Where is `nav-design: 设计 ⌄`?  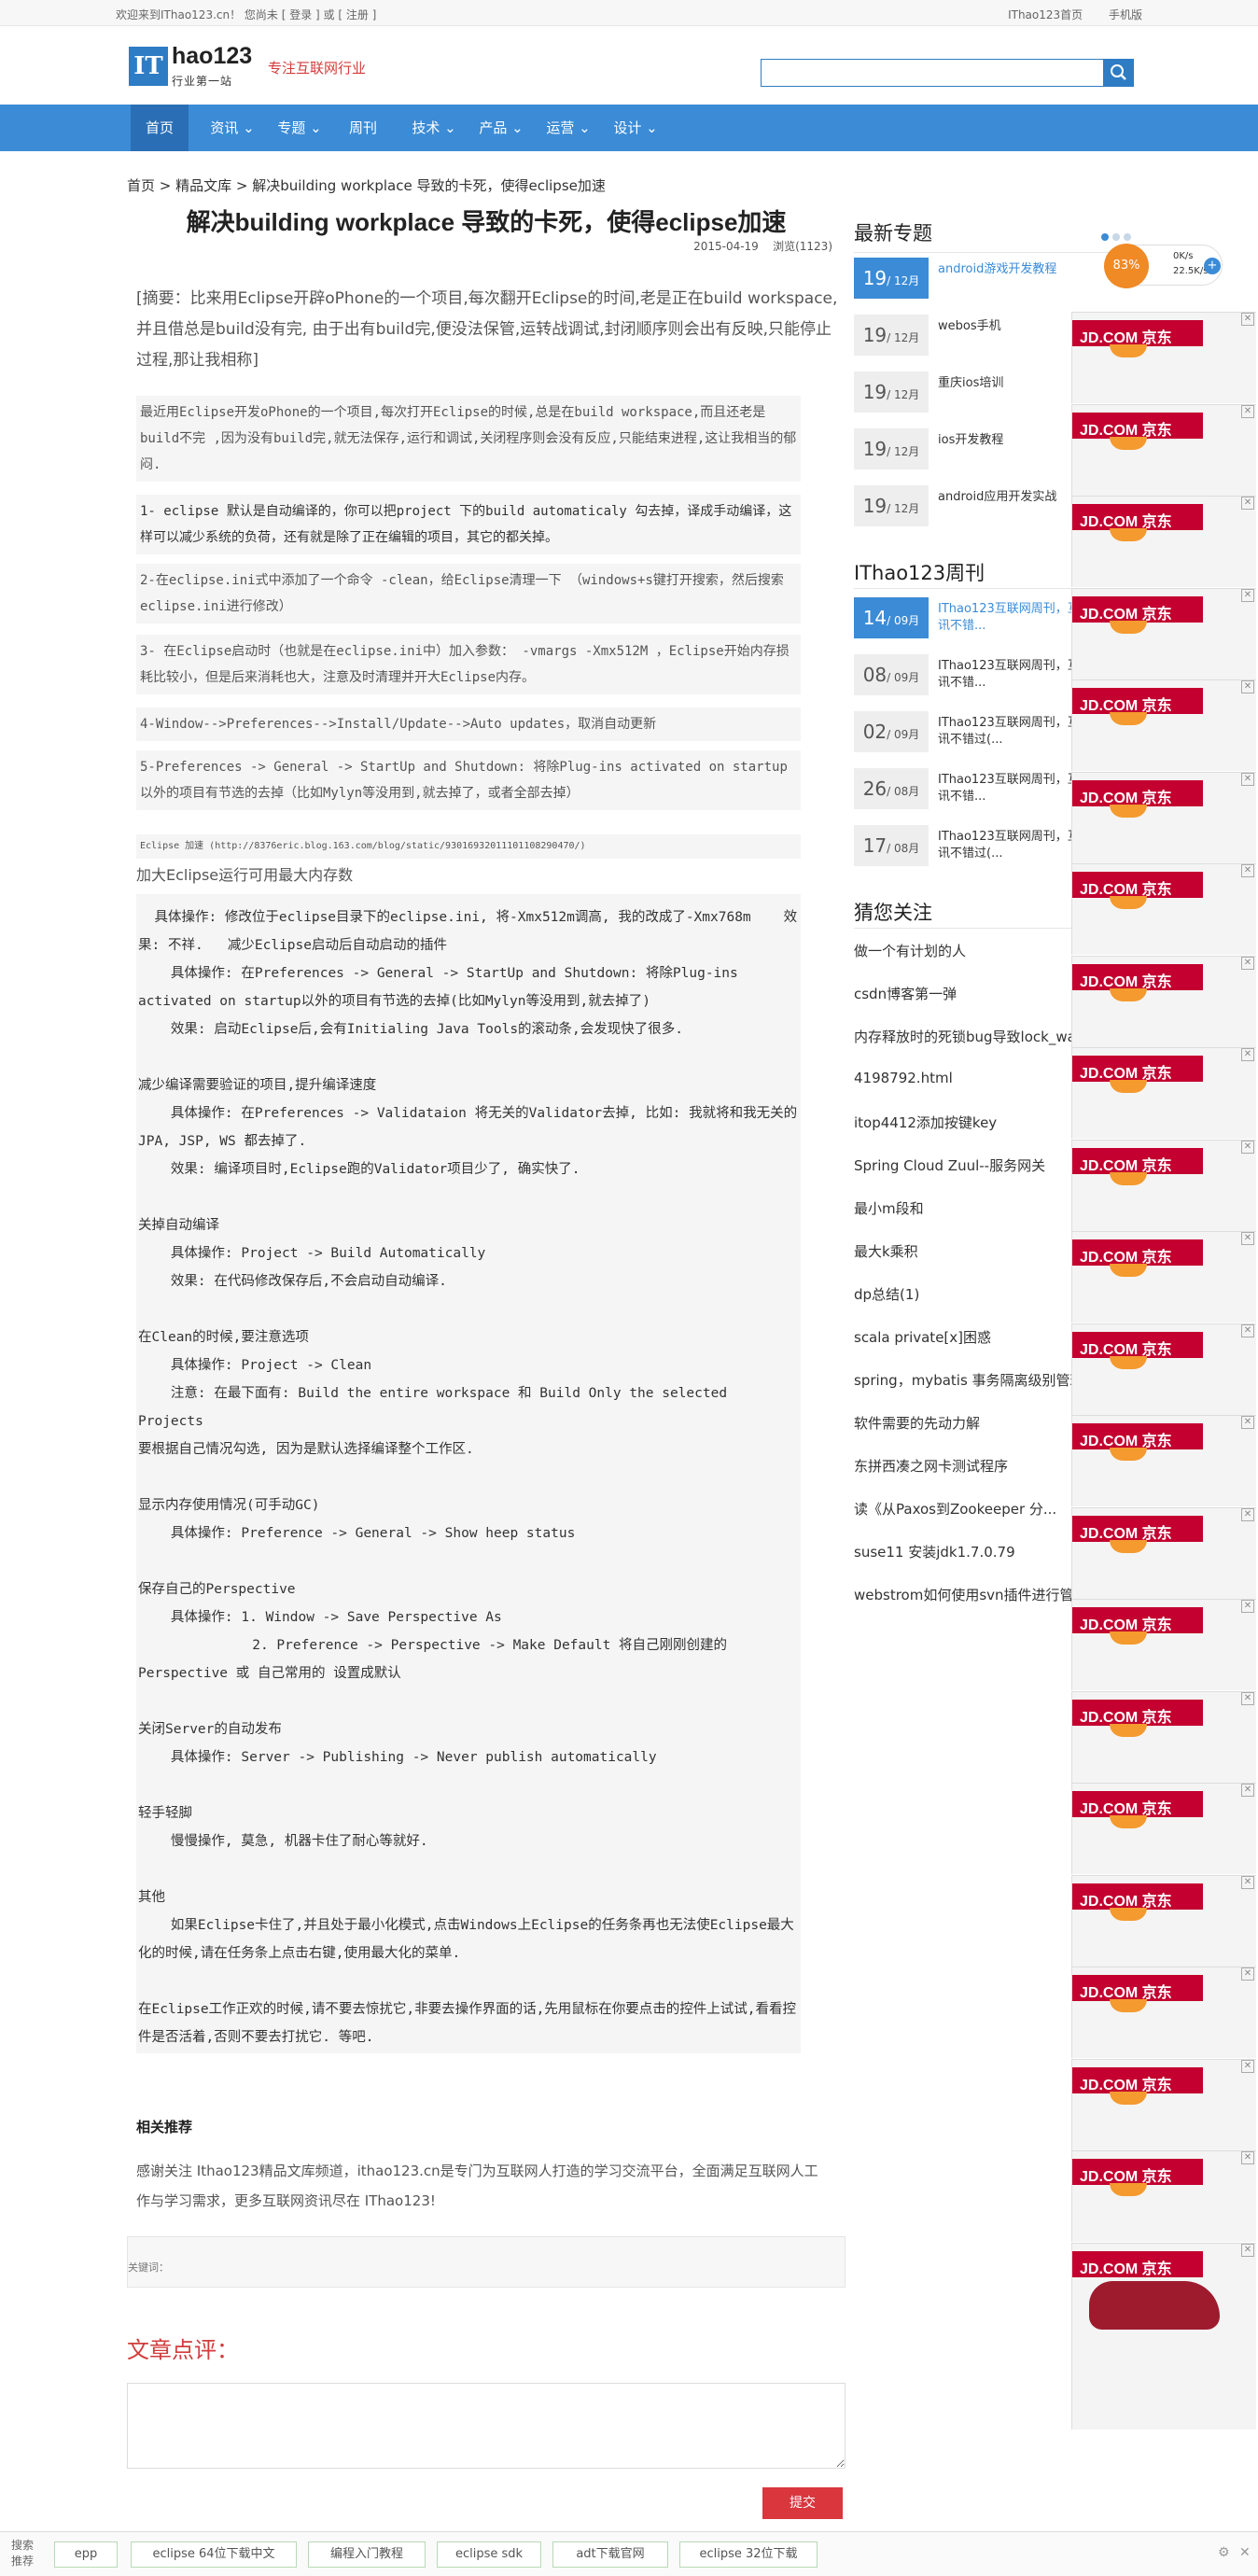
nav-design: 设计 ⌄ is located at coordinates (635, 128).